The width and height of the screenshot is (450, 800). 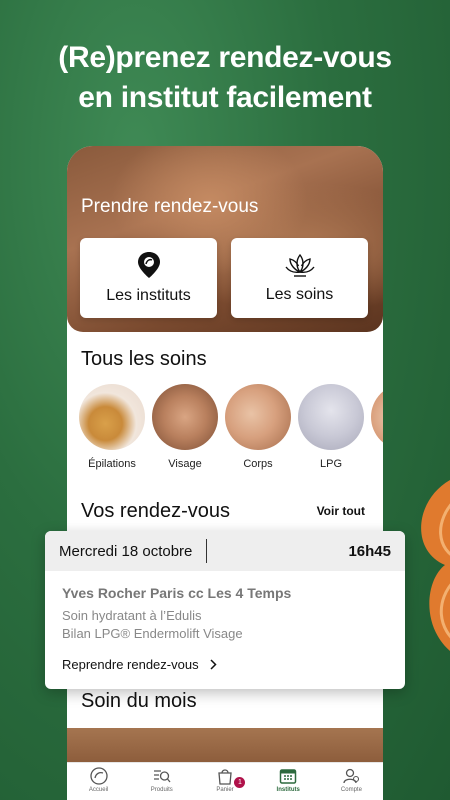 I want to click on location-pin-icon, so click(x=148, y=265).